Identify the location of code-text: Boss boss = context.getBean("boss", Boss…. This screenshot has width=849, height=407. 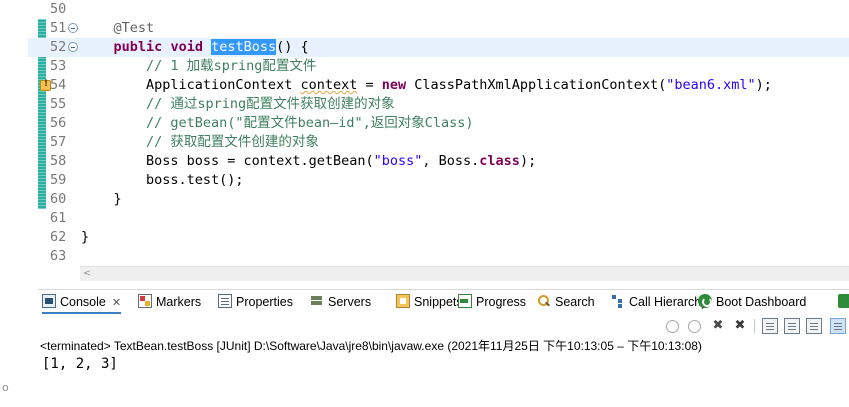
(308, 161).